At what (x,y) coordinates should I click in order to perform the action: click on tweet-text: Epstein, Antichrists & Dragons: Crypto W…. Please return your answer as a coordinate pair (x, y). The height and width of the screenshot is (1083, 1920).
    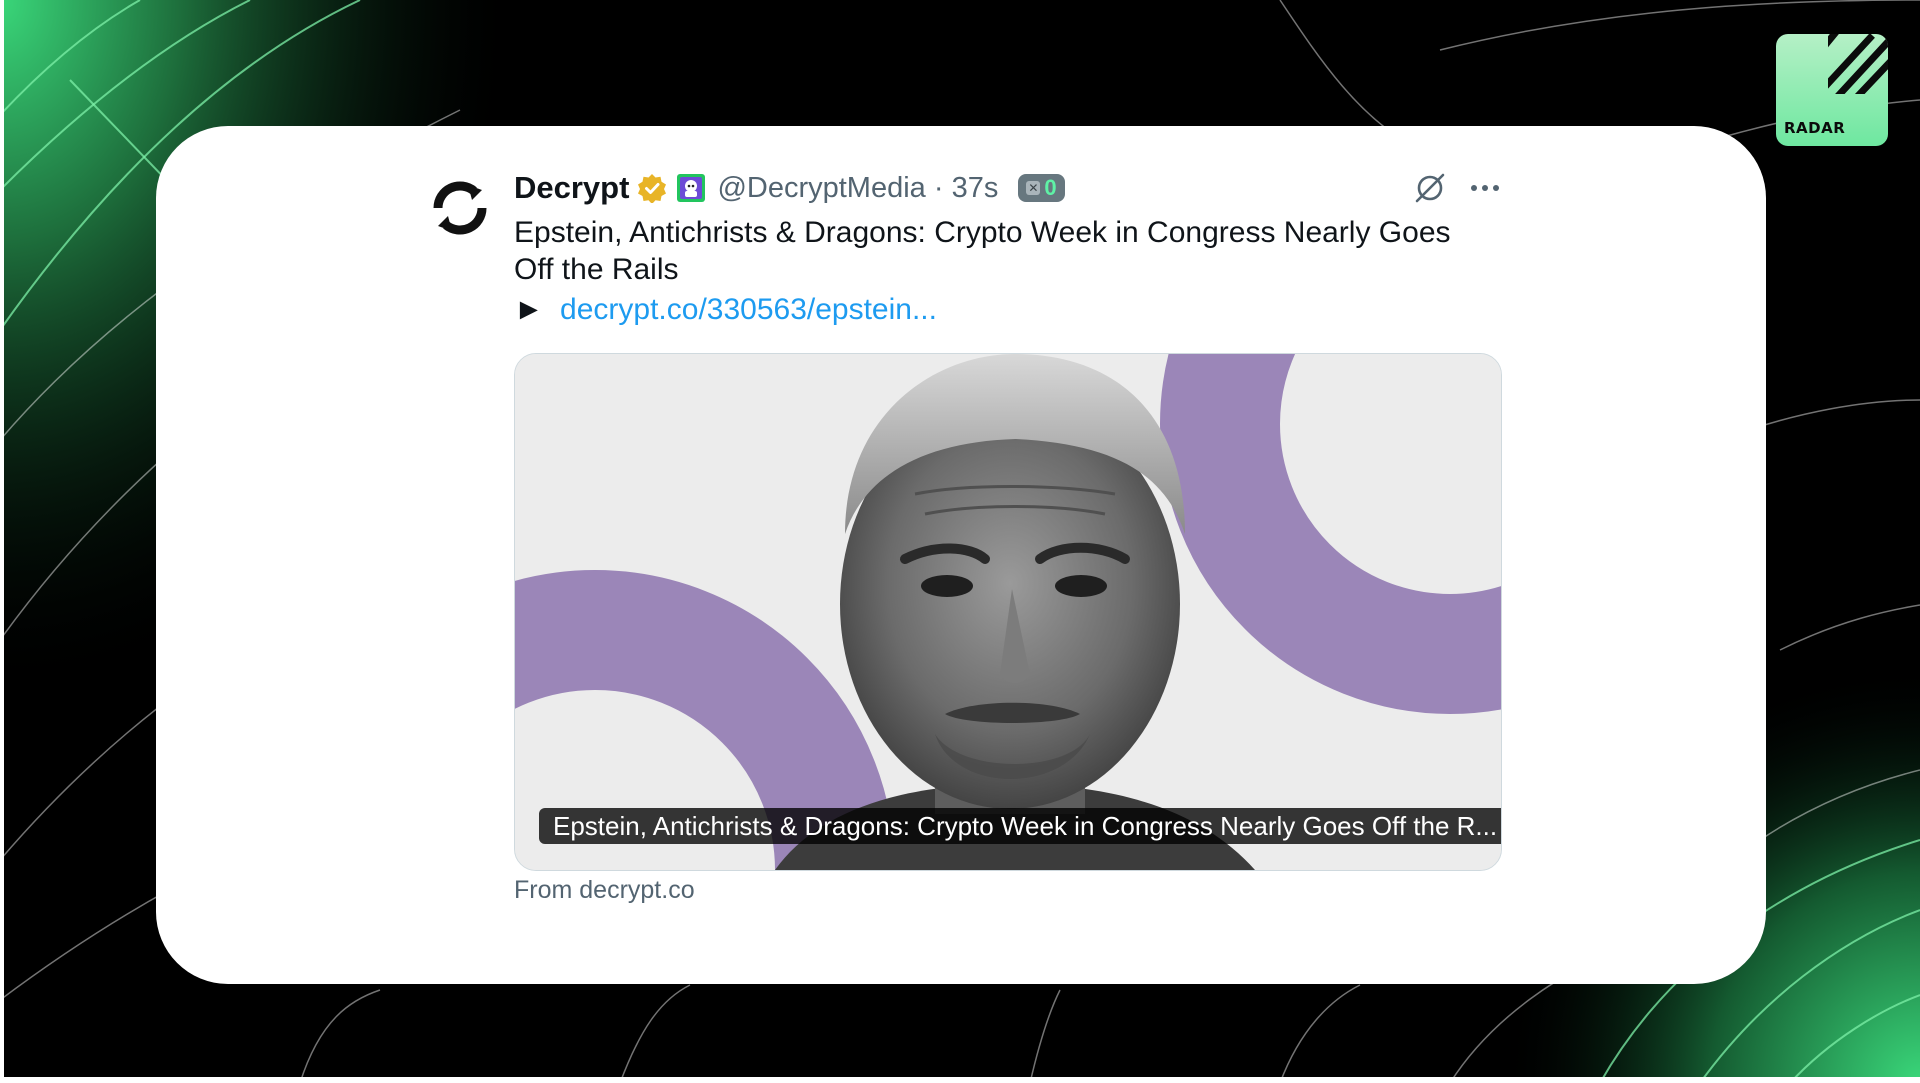
    Looking at the image, I should click on (982, 251).